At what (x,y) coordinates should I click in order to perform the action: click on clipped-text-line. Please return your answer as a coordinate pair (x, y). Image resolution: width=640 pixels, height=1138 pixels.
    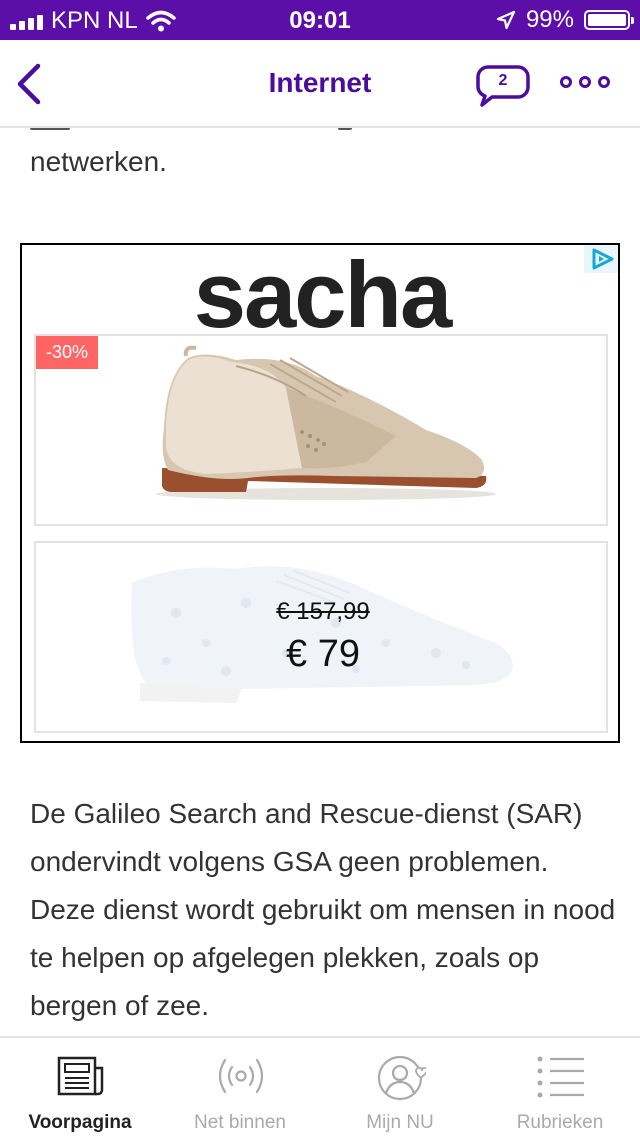
    Looking at the image, I should click on (320, 133).